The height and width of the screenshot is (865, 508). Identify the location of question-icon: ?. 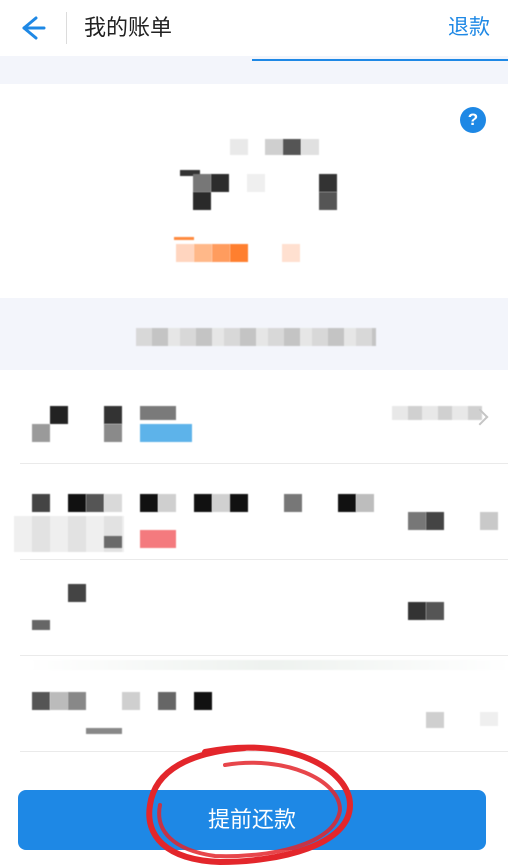
(473, 119).